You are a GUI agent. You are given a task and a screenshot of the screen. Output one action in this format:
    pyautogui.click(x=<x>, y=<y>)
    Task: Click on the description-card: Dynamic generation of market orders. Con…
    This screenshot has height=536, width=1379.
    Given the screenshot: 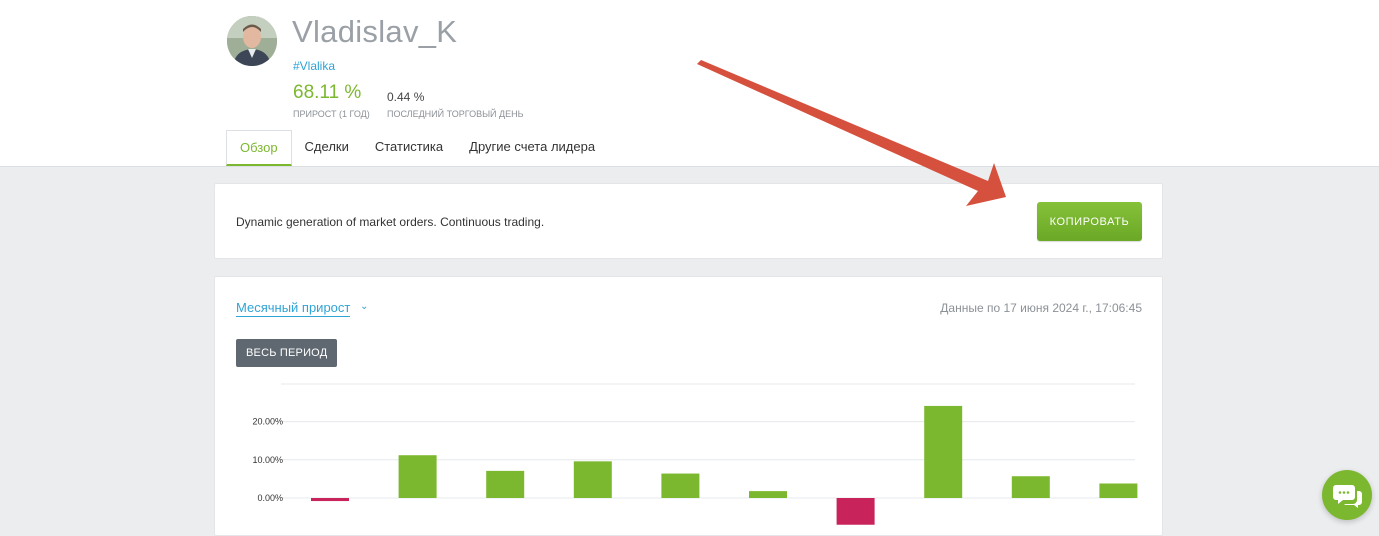 What is the action you would take?
    pyautogui.click(x=688, y=221)
    